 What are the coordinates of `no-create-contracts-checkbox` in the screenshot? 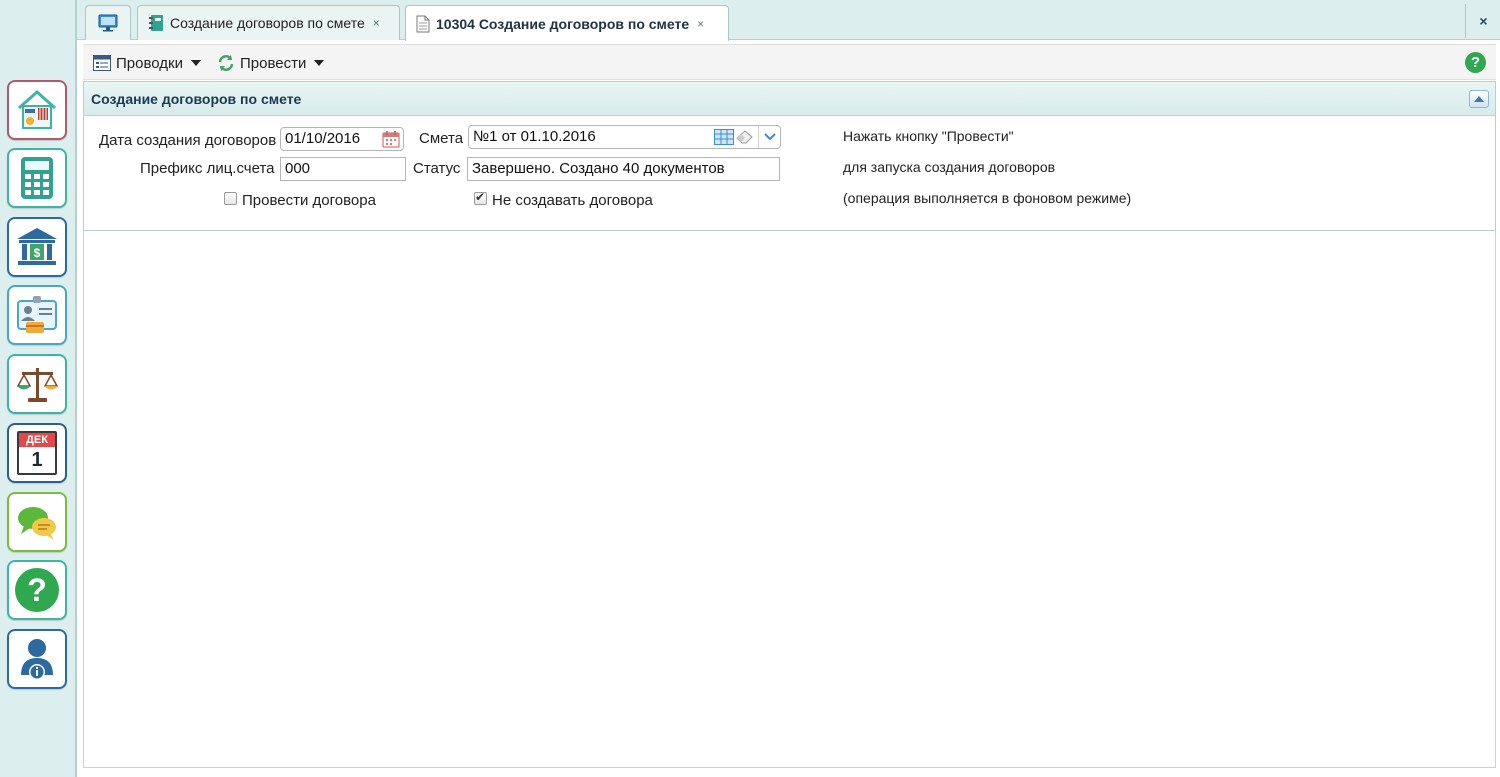 It's located at (480, 197).